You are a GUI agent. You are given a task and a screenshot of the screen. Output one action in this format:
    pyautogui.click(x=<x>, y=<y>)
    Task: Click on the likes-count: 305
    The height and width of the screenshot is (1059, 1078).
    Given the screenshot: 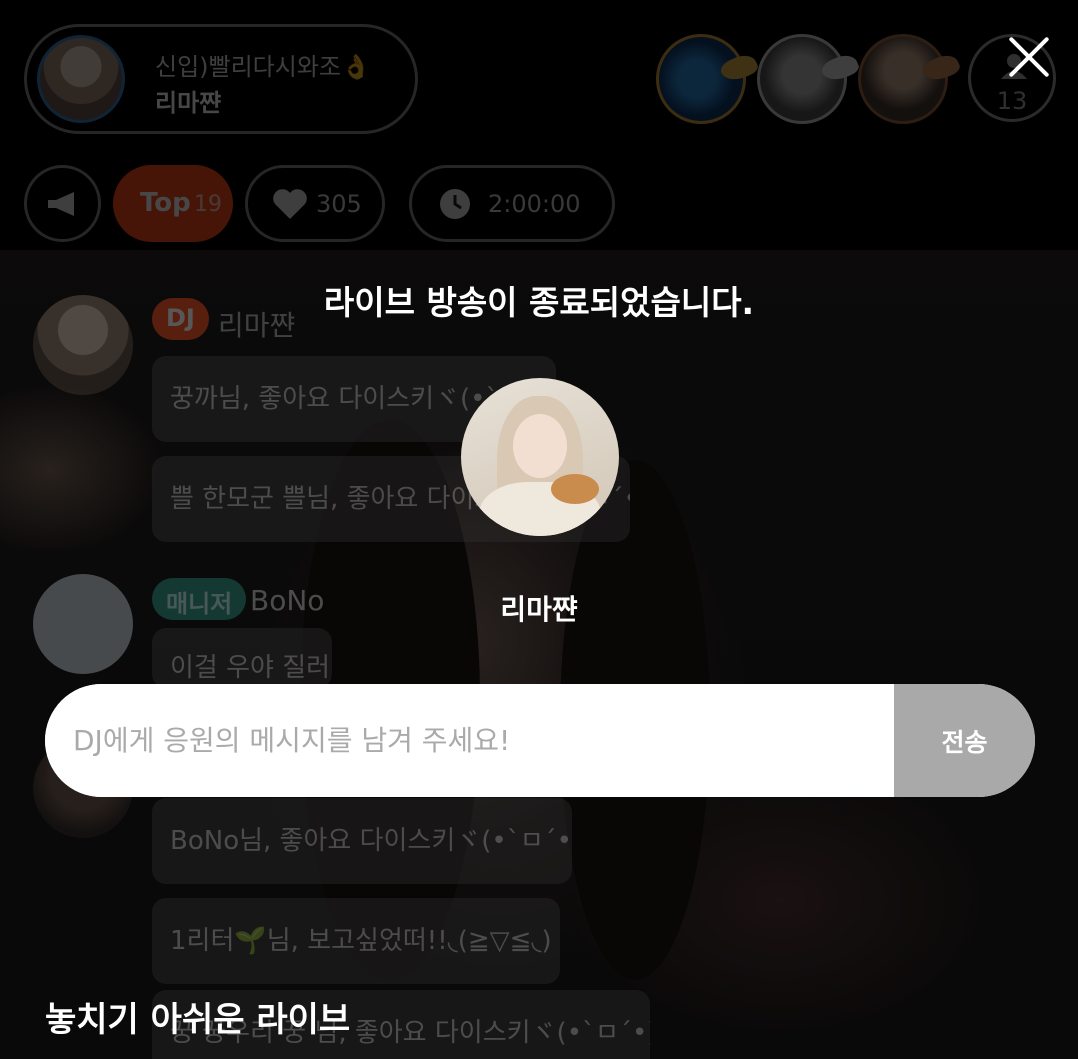 What is the action you would take?
    pyautogui.click(x=339, y=204)
    